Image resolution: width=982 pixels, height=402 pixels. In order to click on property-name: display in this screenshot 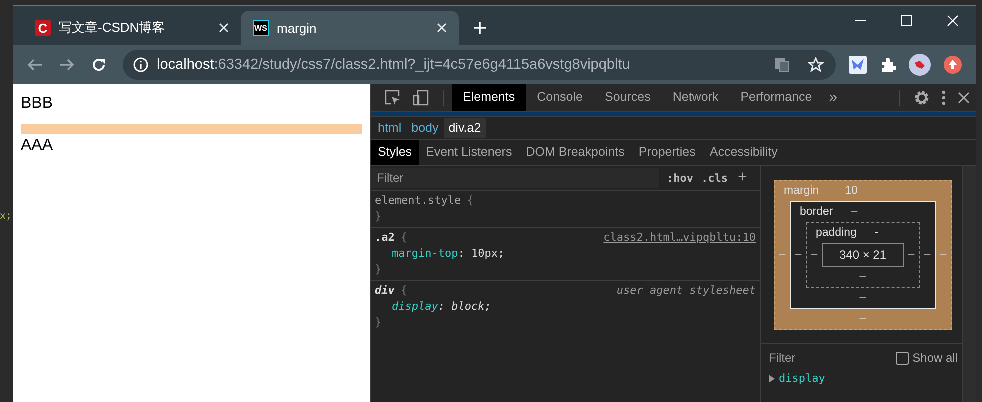, I will do `click(802, 378)`.